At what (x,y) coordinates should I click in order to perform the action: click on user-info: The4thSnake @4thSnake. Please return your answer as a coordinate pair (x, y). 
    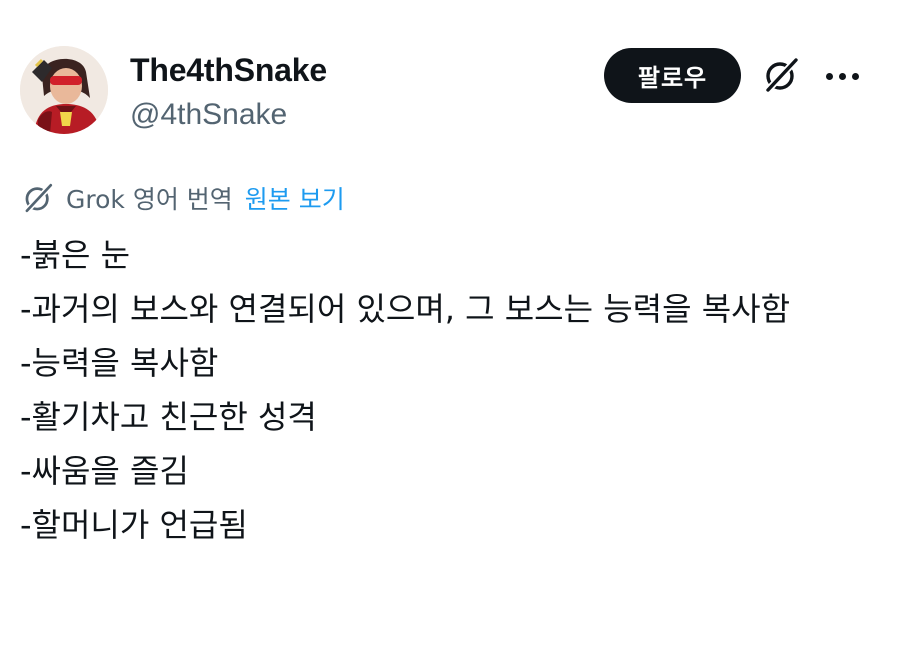
    Looking at the image, I should click on (228, 92).